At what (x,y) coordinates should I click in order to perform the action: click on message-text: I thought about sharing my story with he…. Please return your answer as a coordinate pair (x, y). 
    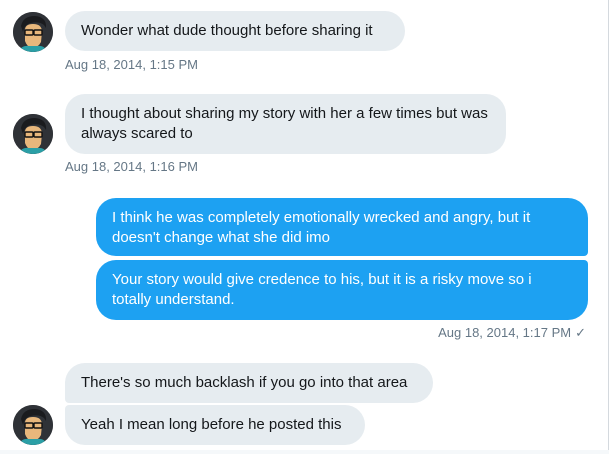
    Looking at the image, I should click on (284, 123).